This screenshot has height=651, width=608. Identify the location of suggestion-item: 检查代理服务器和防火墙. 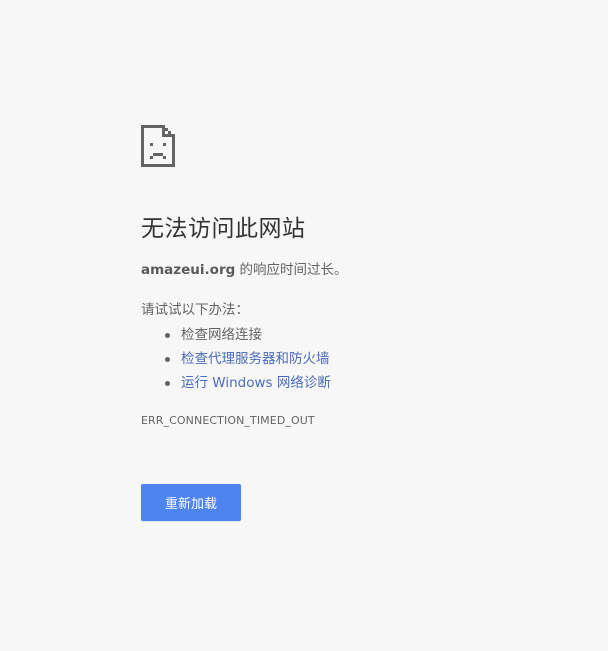
(373, 359).